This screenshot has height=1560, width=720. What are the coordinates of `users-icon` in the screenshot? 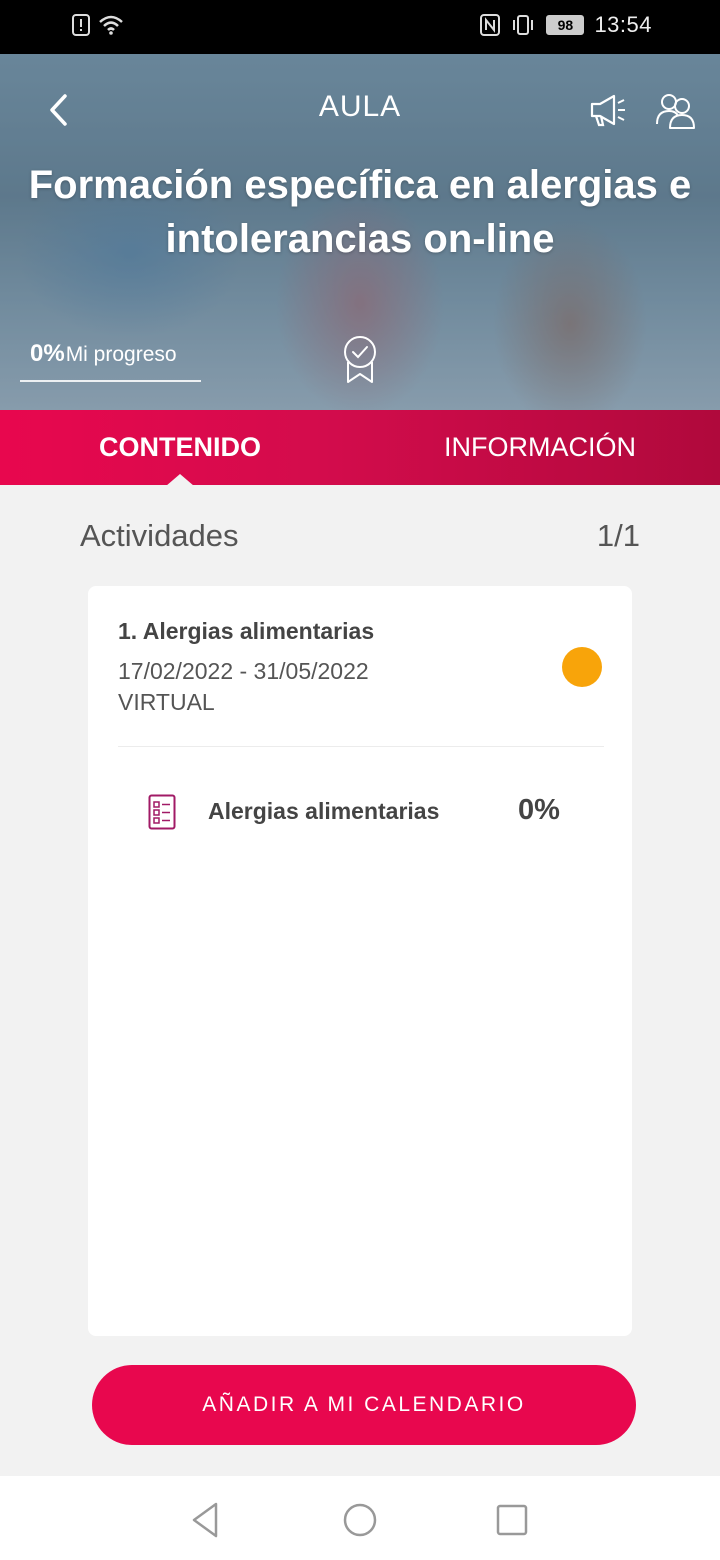 It's located at (675, 111).